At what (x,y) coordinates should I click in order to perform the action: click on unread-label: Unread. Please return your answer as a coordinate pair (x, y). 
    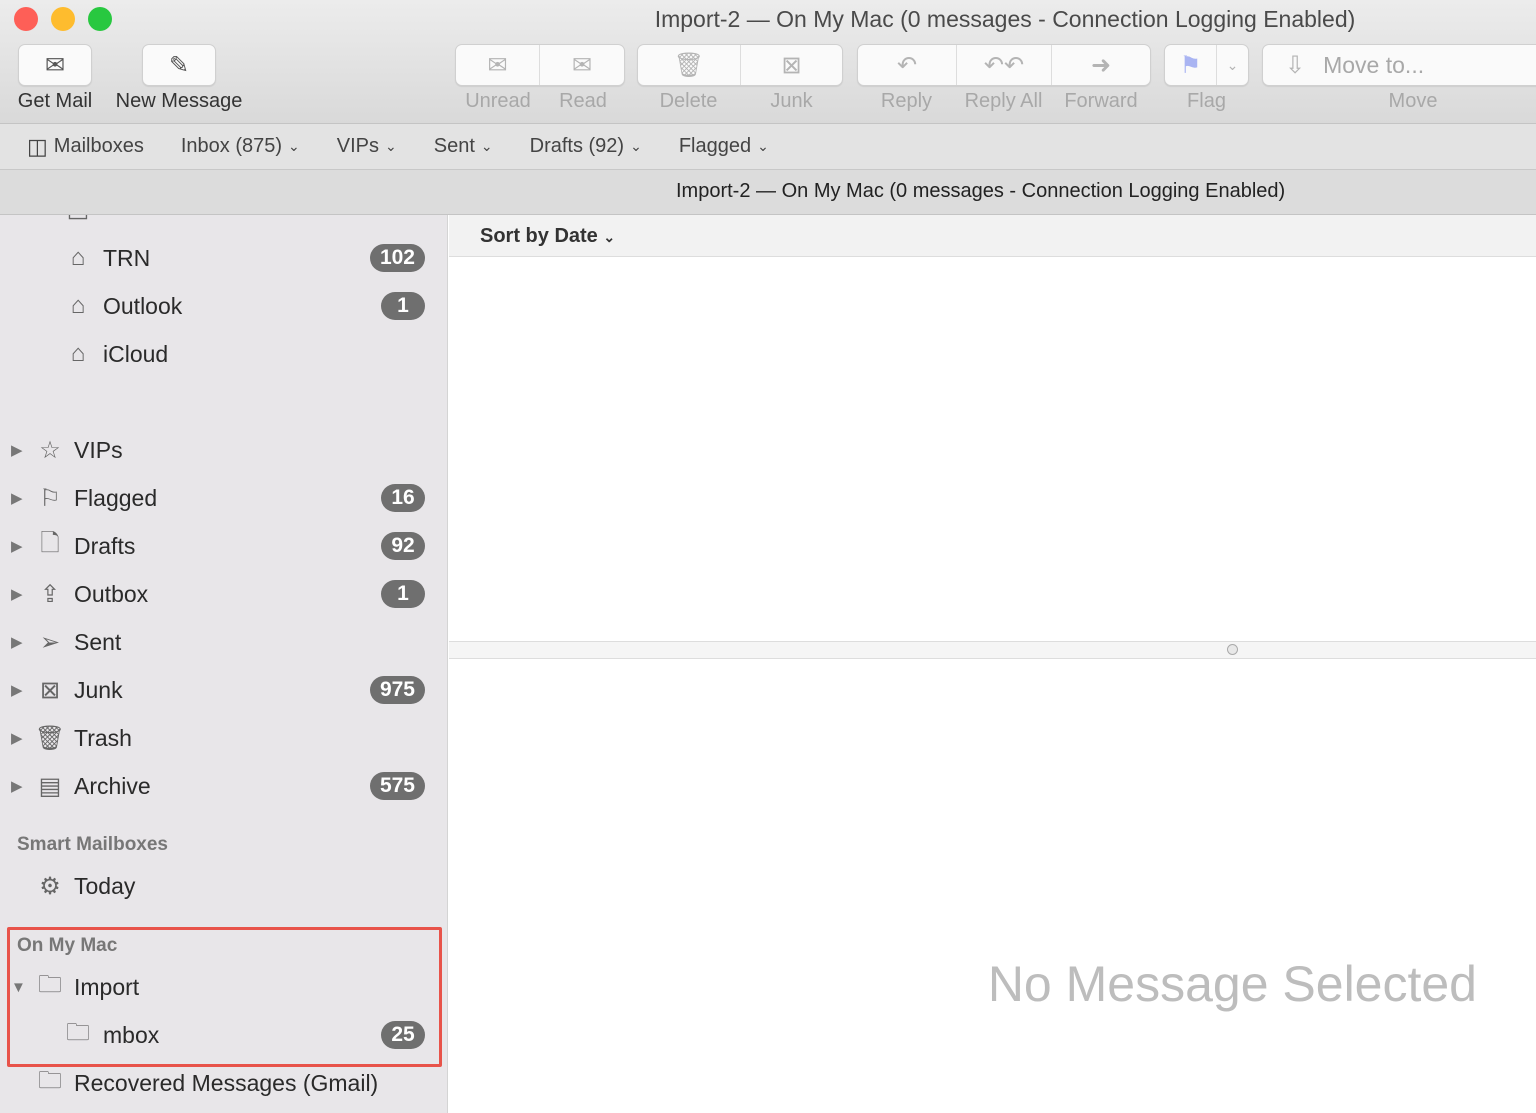
    Looking at the image, I should click on (498, 101).